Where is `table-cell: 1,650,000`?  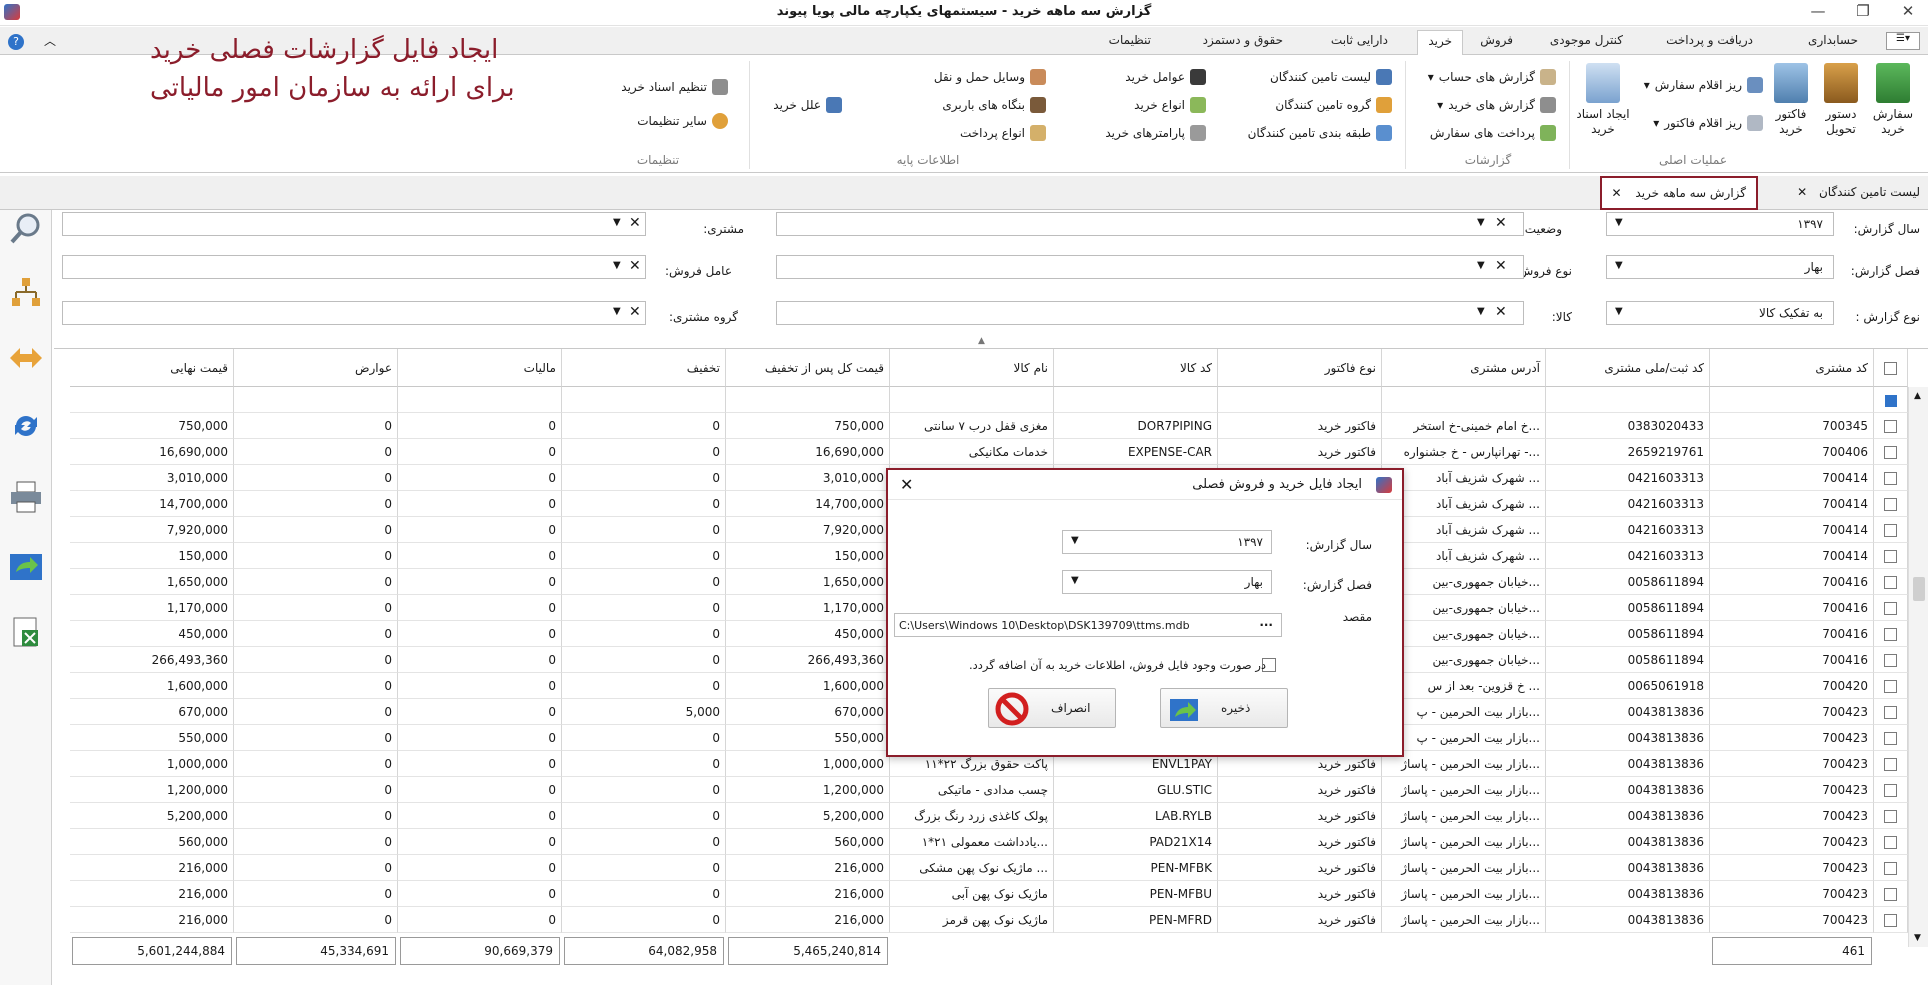
table-cell: 1,650,000 is located at coordinates (152, 582).